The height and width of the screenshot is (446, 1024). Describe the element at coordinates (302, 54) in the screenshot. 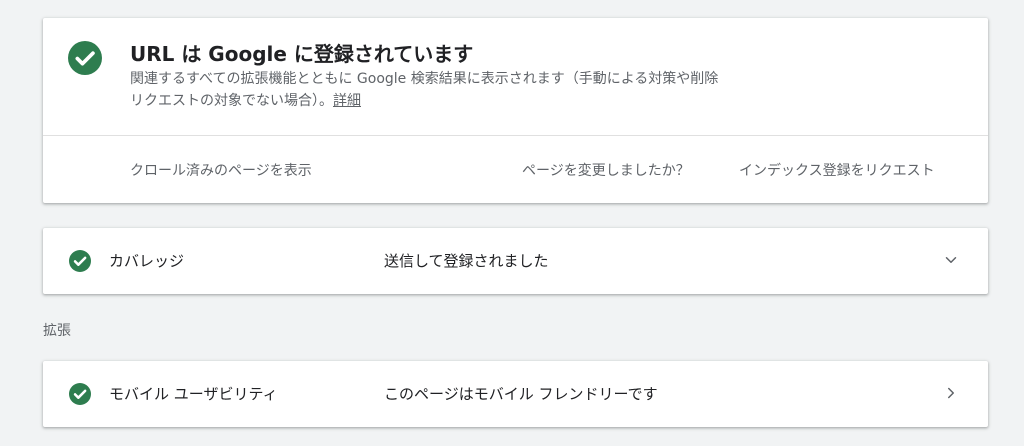

I see `status-title: URL は Google に登録されています` at that location.